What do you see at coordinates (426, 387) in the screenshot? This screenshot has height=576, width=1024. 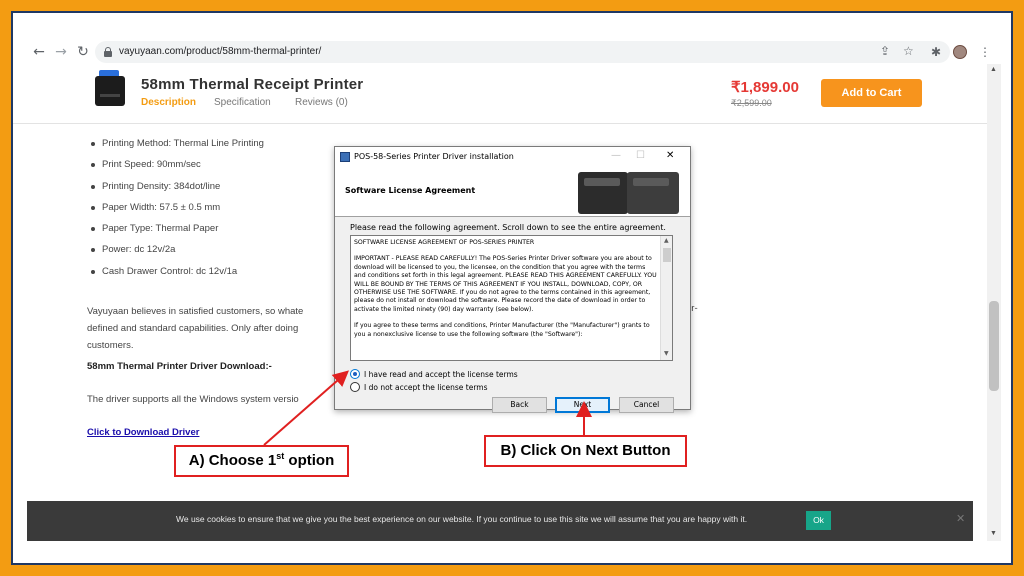 I see `decline-radio-label: I do not accept the license terms` at bounding box center [426, 387].